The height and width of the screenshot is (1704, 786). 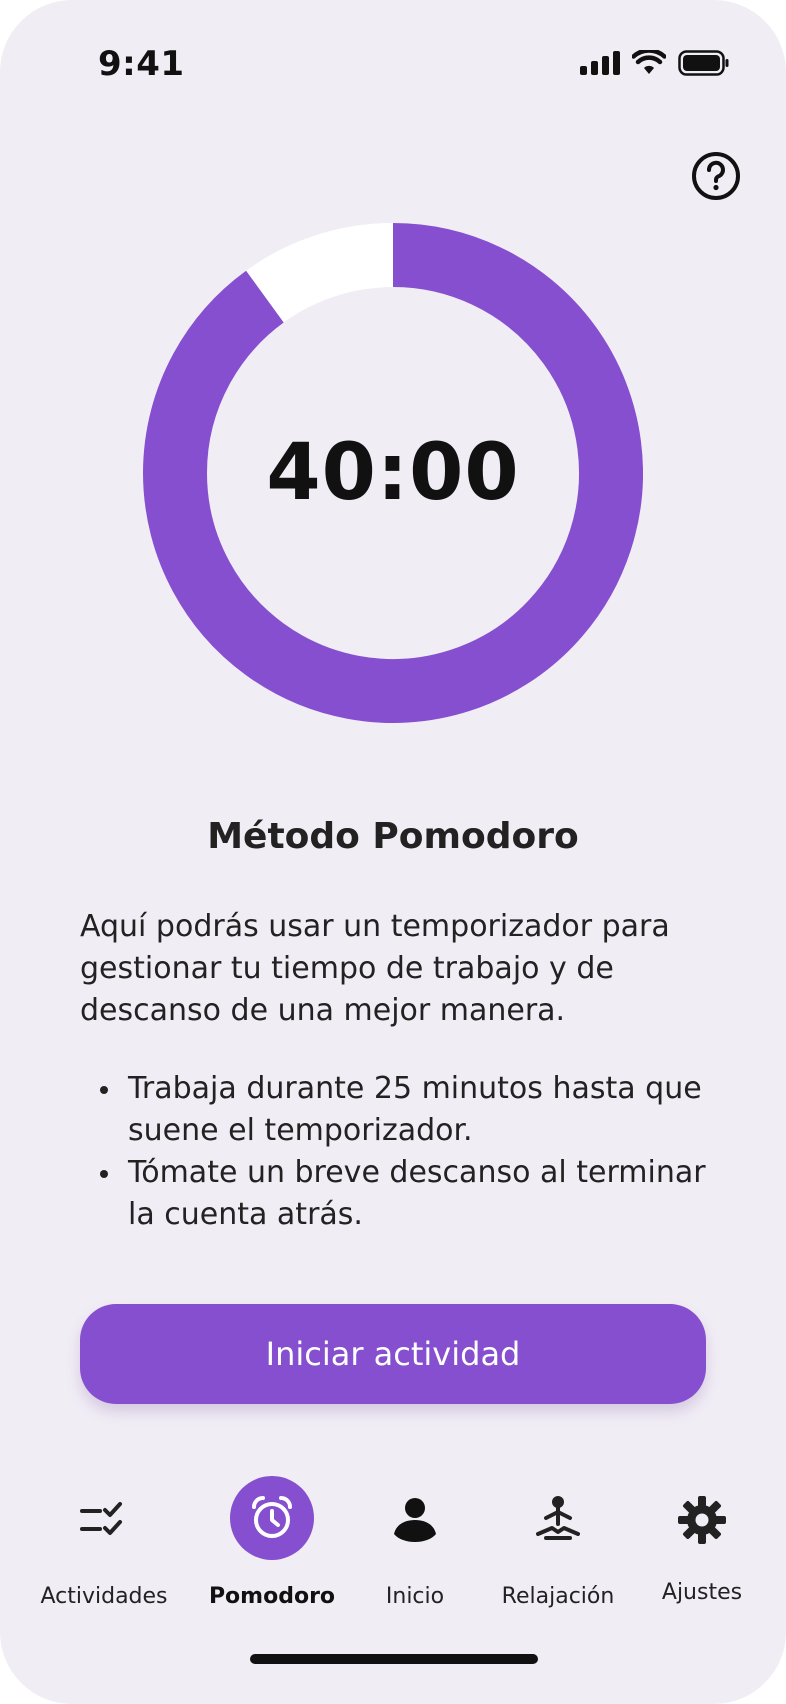 I want to click on alarm-clock-icon, so click(x=272, y=1517).